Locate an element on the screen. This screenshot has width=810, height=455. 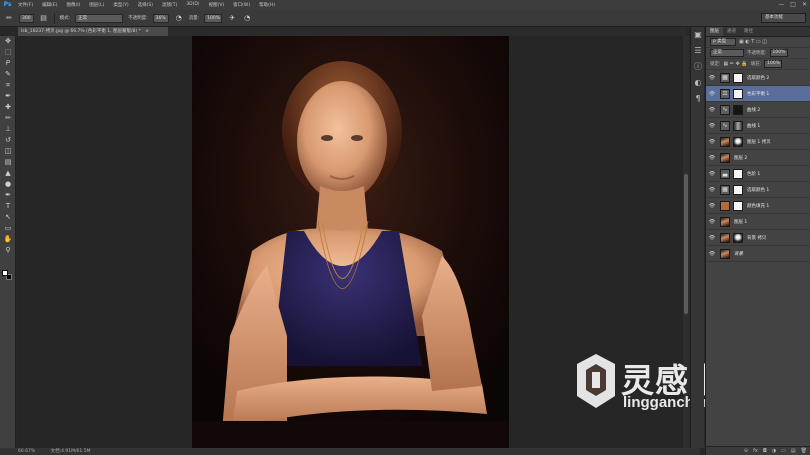
layer-row: 👁 ▃ 色阶 1 is located at coordinates (758, 174).